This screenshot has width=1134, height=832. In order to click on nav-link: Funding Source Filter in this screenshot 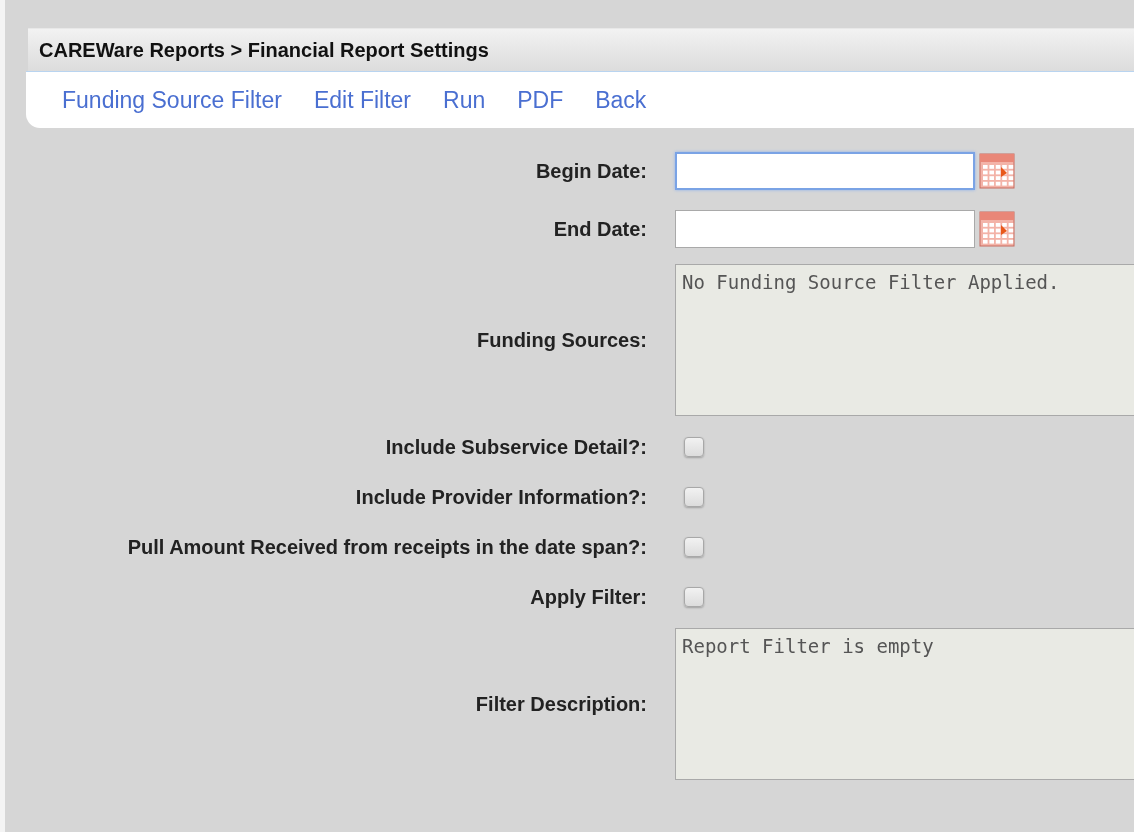, I will do `click(172, 100)`.